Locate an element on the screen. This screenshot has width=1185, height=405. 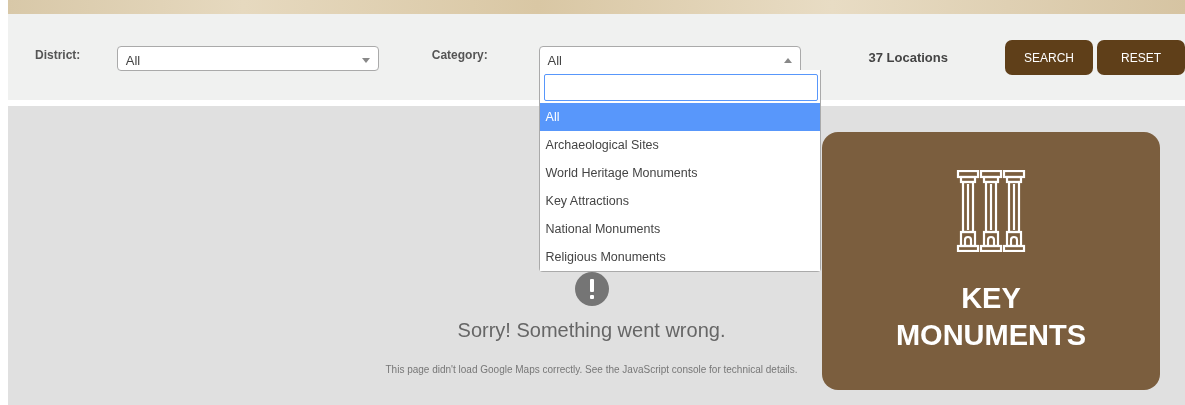
error-detail: This page didn't load Google Maps correctly. See the JavaScript console for technical details. is located at coordinates (591, 369).